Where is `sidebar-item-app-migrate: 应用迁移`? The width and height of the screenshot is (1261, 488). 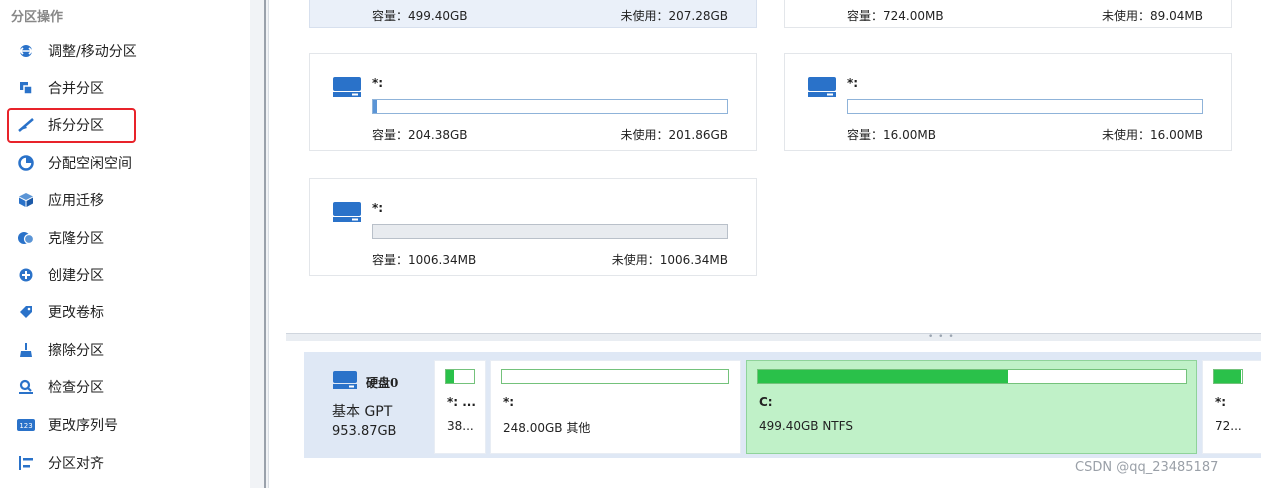
sidebar-item-app-migrate: 应用迁移 is located at coordinates (128, 200).